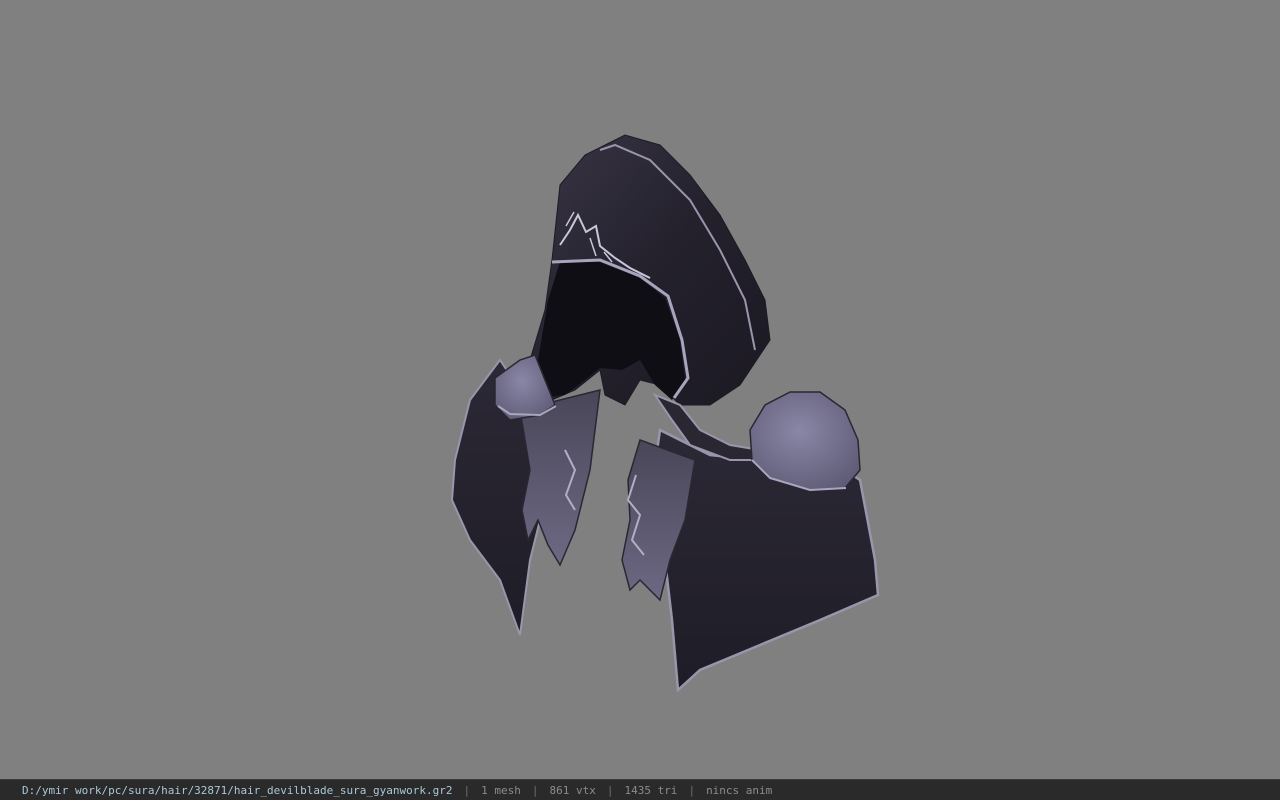 The image size is (1280, 800). Describe the element at coordinates (572, 790) in the screenshot. I see `vertex-count: 861 vtx` at that location.